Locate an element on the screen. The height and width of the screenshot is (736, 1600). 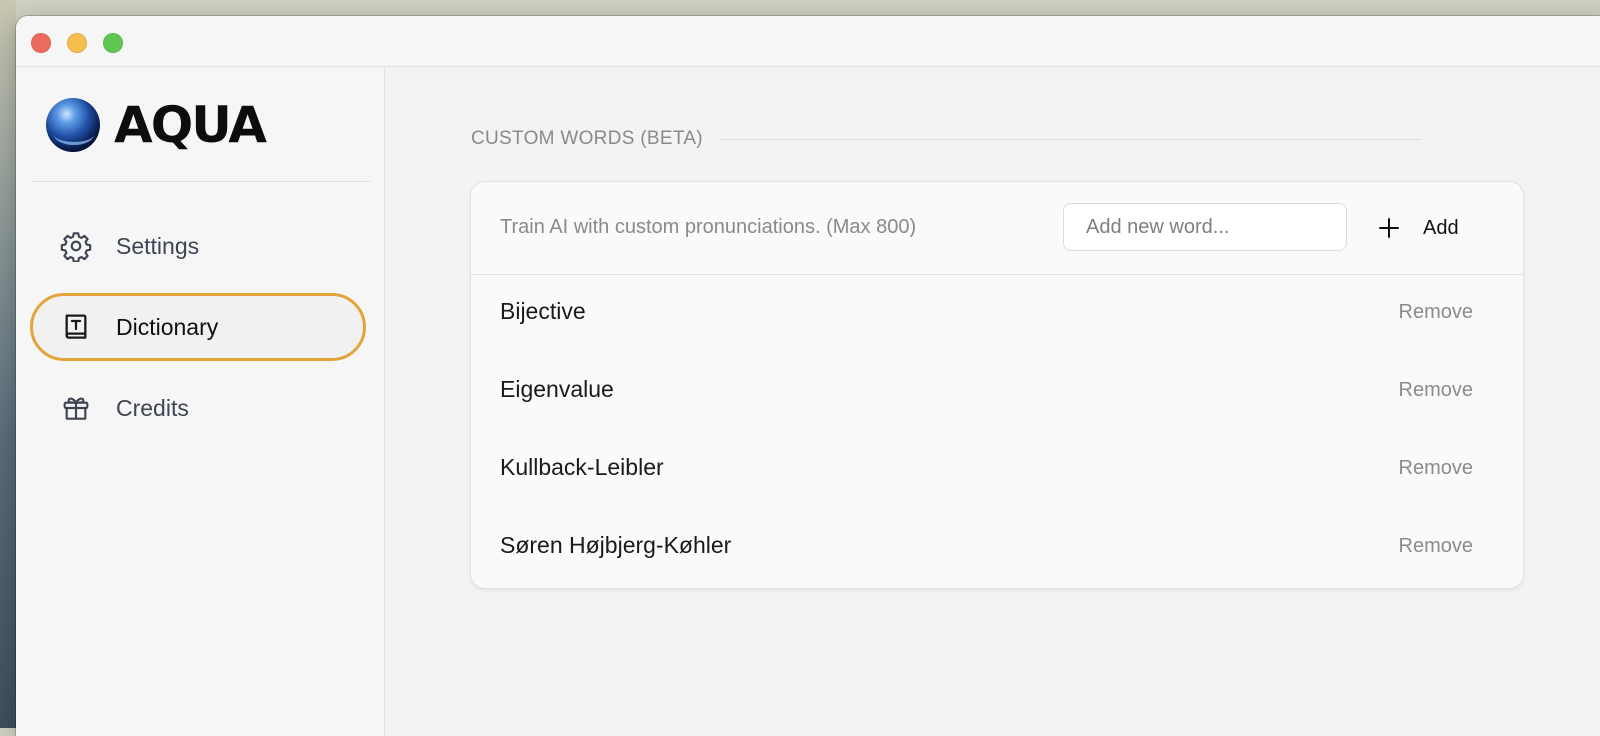
title-bar is located at coordinates (808, 41).